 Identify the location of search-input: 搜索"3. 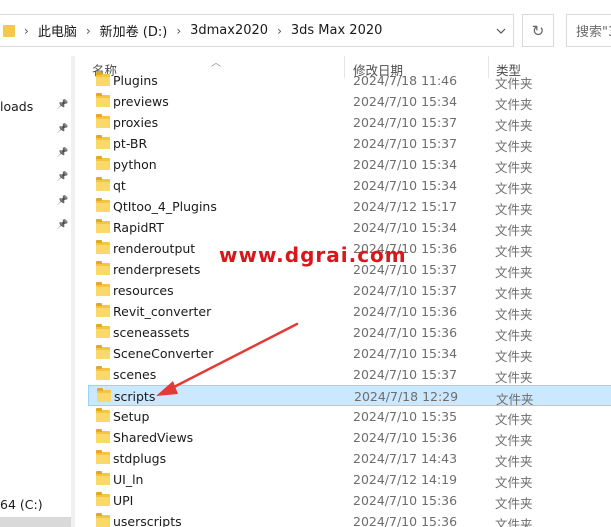
(588, 30).